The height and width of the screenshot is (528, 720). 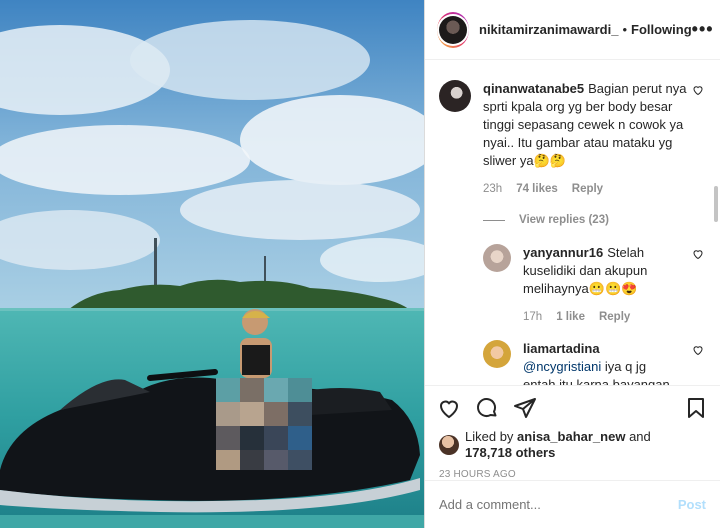 What do you see at coordinates (548, 29) in the screenshot?
I see `author-username: nikitamirzanimawardi_` at bounding box center [548, 29].